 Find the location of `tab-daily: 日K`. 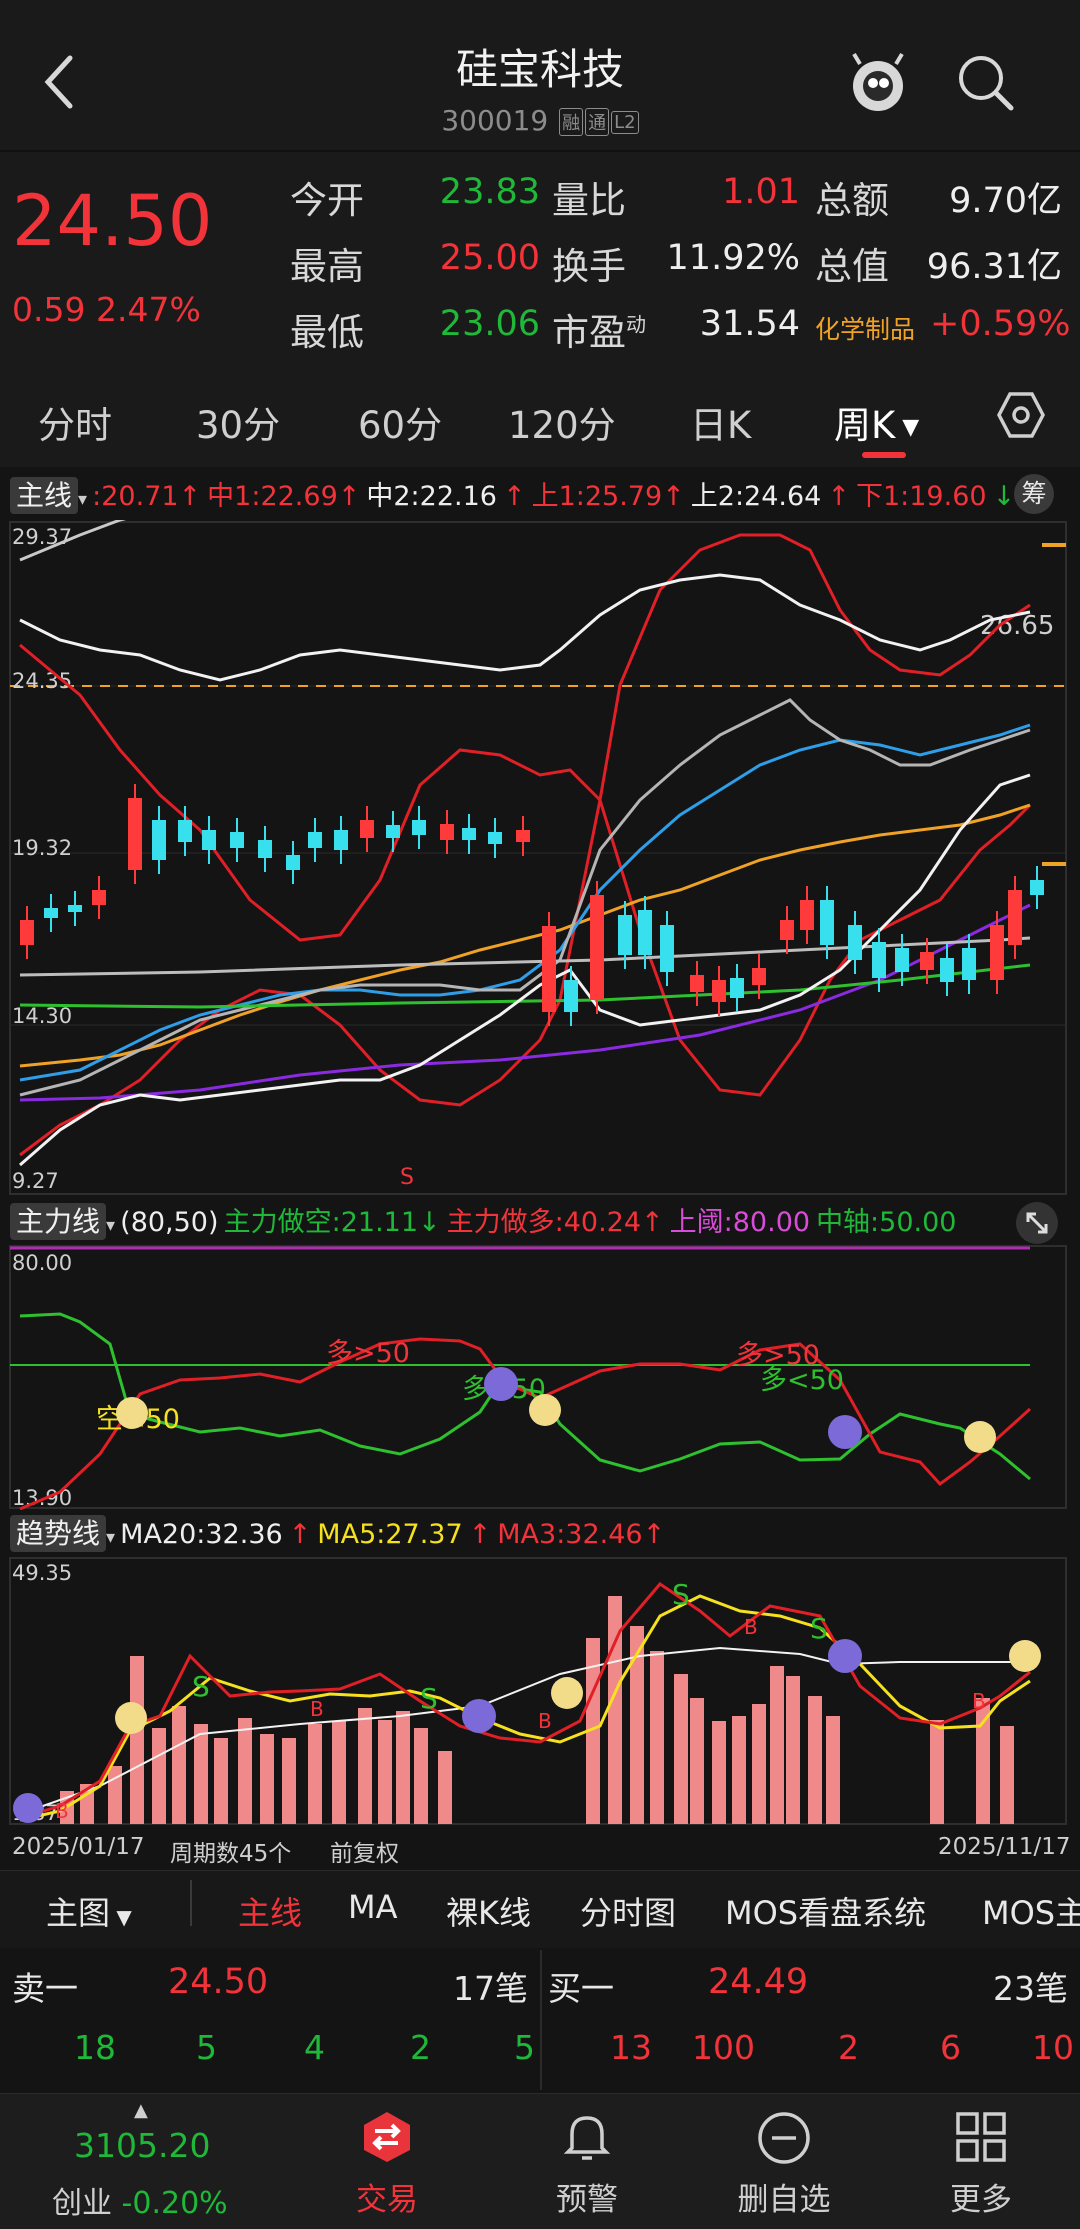

tab-daily: 日K is located at coordinates (720, 422).